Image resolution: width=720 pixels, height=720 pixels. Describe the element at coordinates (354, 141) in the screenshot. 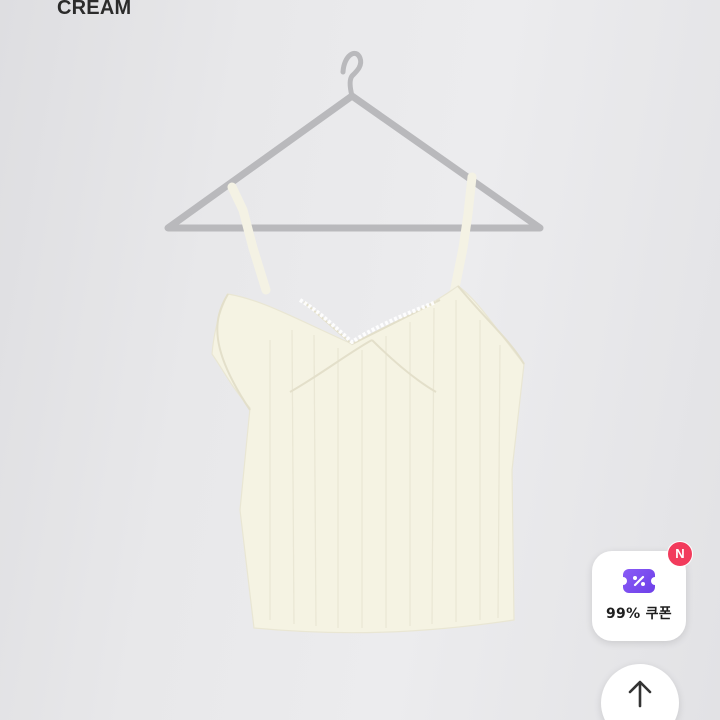

I see `hanger-illustration` at that location.